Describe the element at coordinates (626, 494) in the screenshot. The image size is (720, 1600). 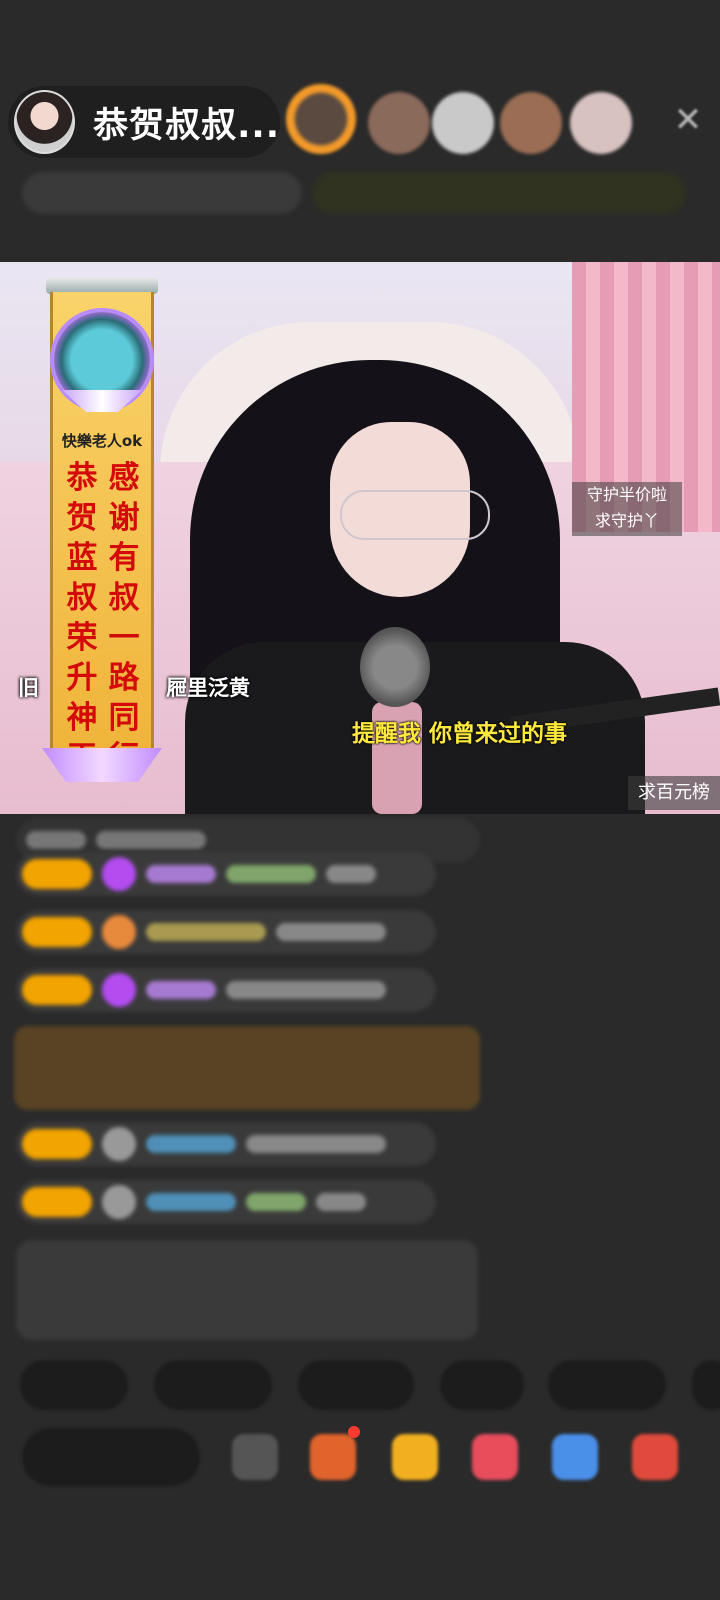
I see `guard-promo-line1: 守护半价啦` at that location.